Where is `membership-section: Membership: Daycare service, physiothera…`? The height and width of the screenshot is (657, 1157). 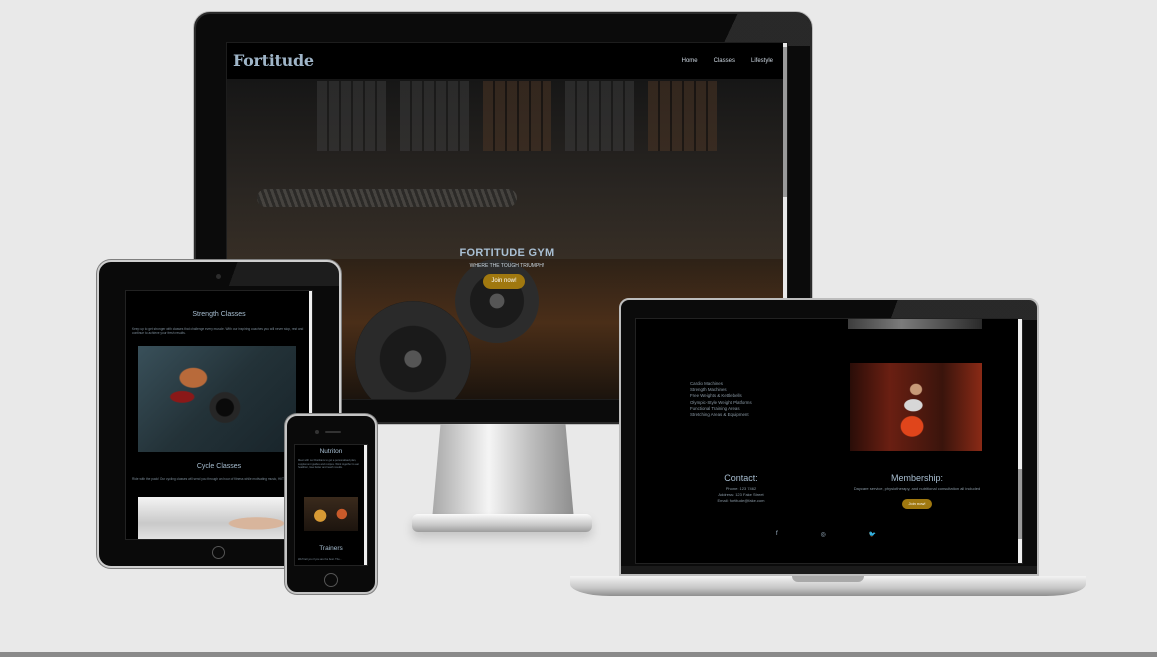
membership-section: Membership: Daycare service, physiothera… is located at coordinates (917, 491).